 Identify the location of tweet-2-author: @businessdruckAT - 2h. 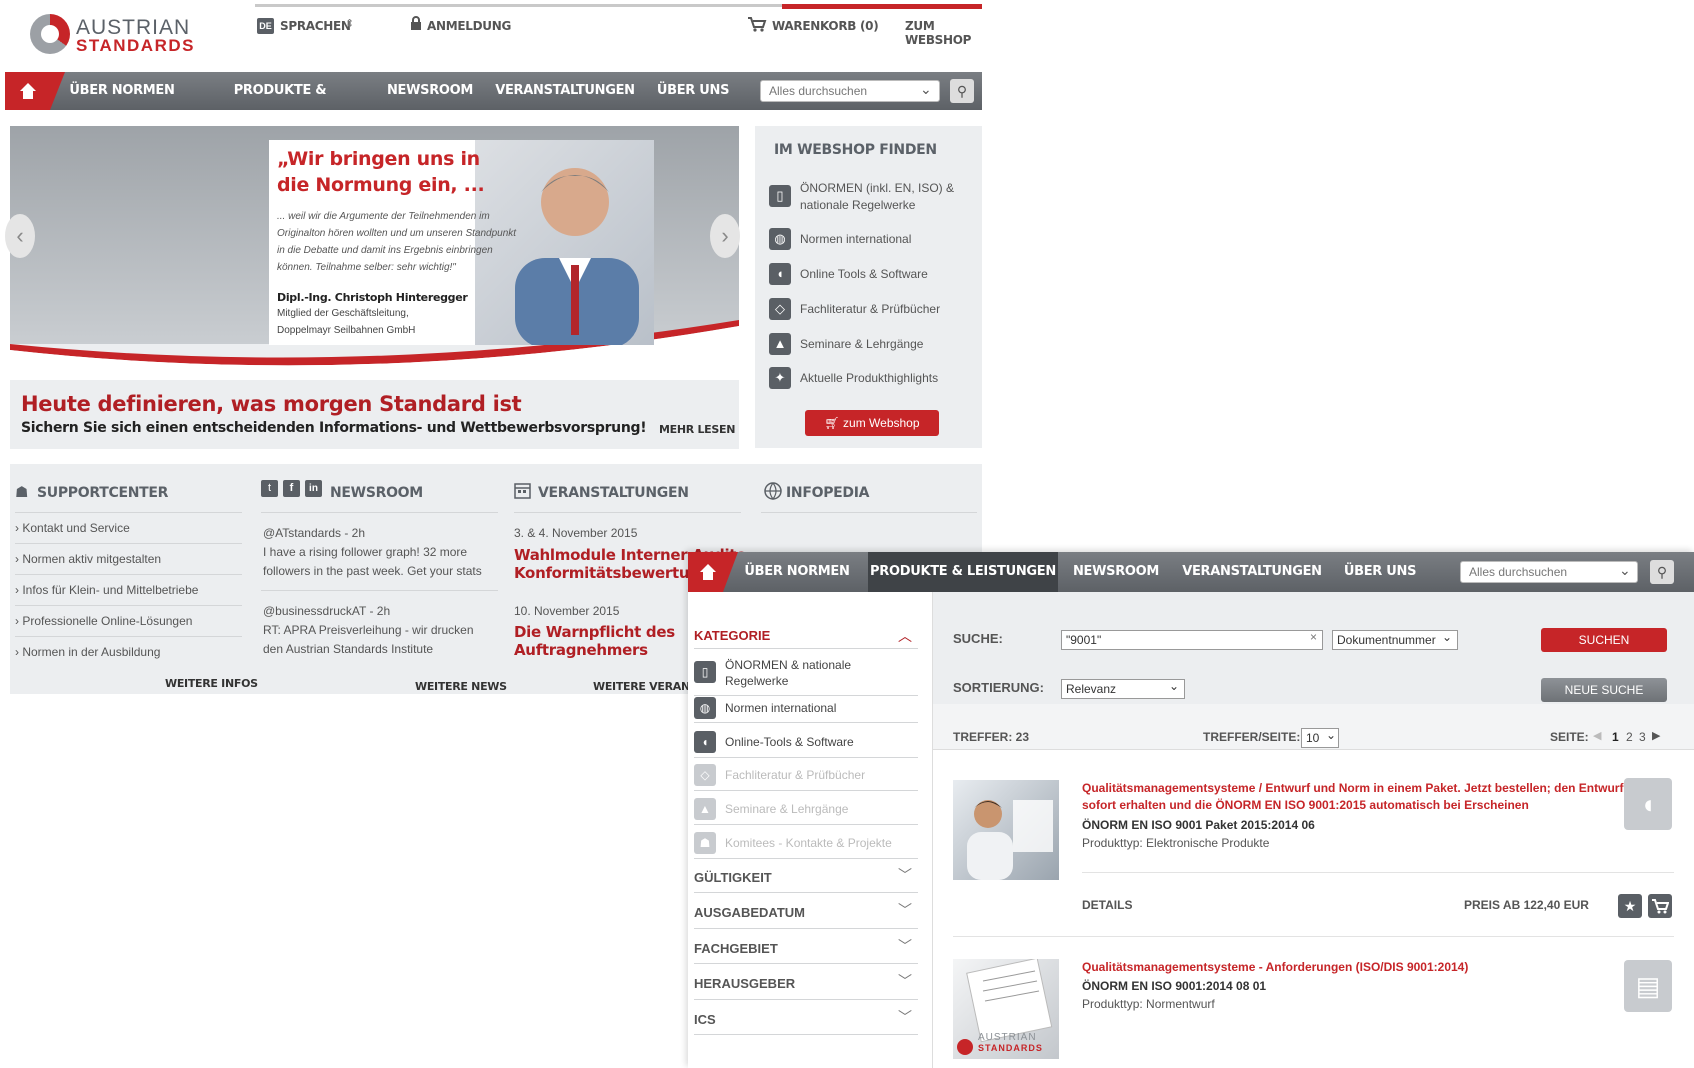
(326, 611).